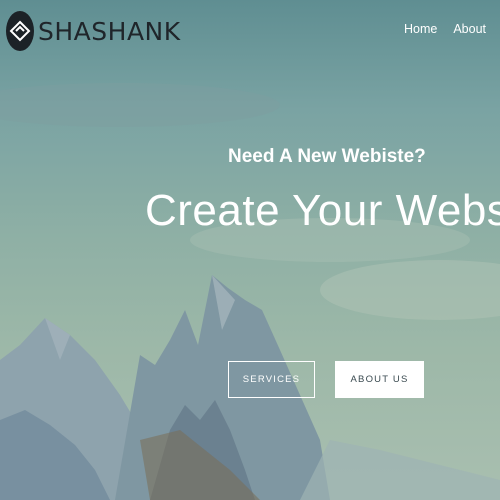 The width and height of the screenshot is (500, 500). Describe the element at coordinates (327, 156) in the screenshot. I see `hero-subtitle: Need A New Webiste?` at that location.